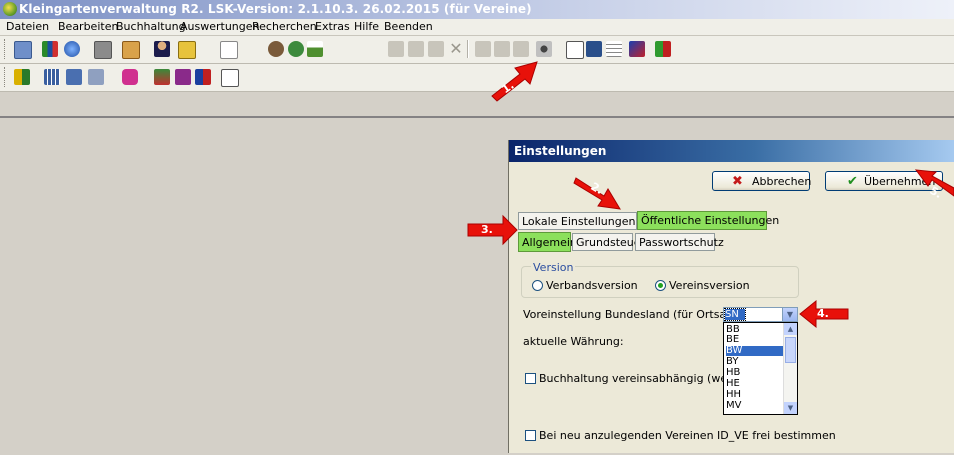 This screenshot has height=455, width=954. What do you see at coordinates (103, 50) in the screenshot?
I see `print-icon` at bounding box center [103, 50].